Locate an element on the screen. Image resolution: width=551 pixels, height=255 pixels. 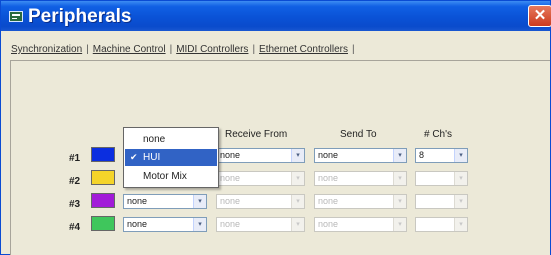
dropdown-option-none: none is located at coordinates (171, 139).